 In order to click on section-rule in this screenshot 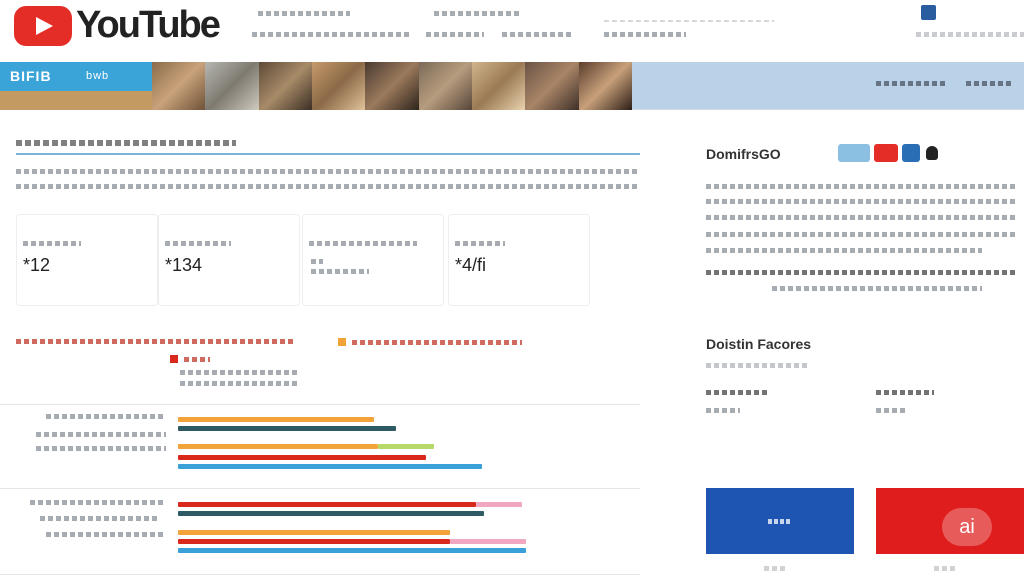, I will do `click(328, 154)`.